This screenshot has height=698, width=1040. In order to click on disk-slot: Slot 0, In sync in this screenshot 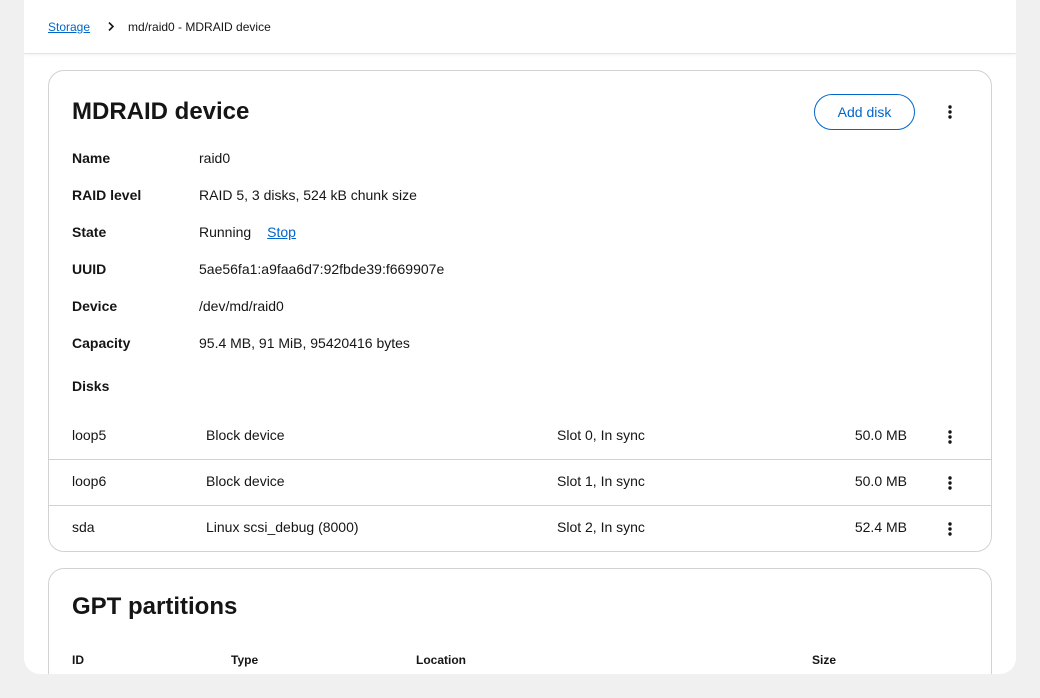, I will do `click(601, 435)`.